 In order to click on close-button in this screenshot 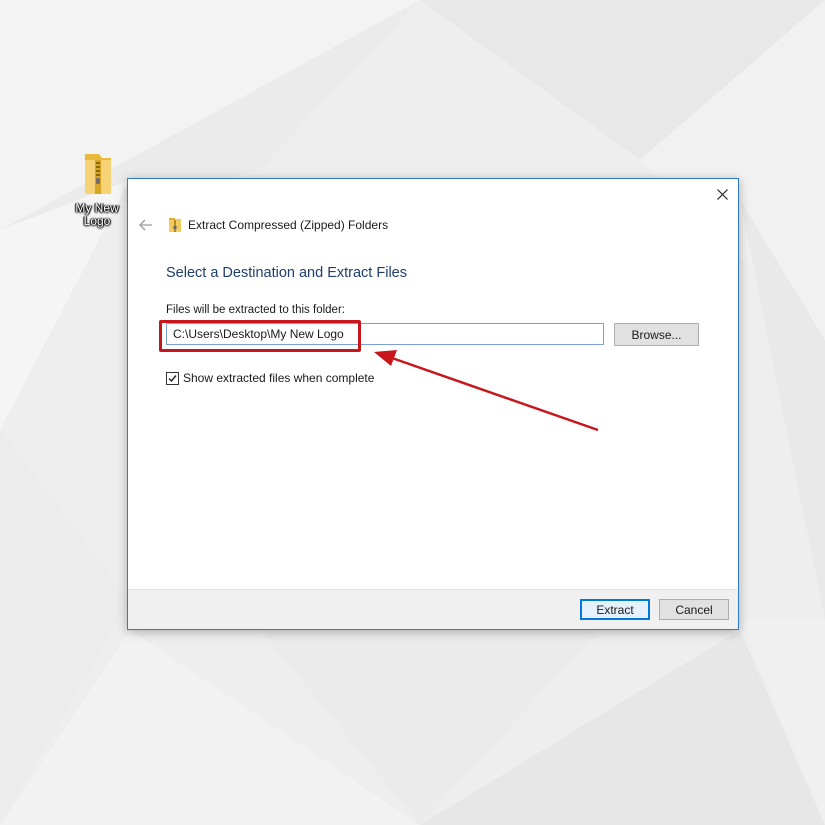, I will do `click(722, 194)`.